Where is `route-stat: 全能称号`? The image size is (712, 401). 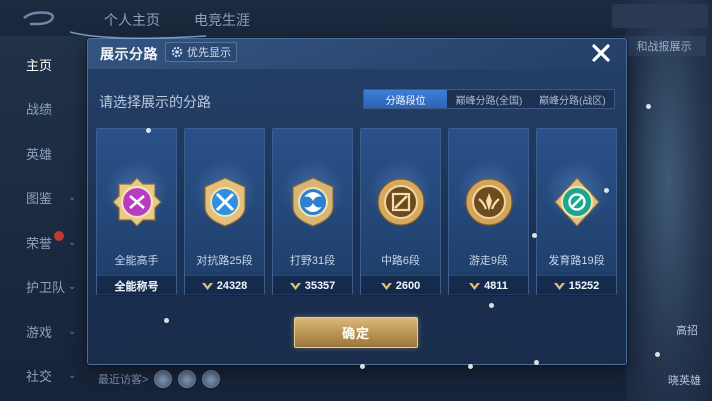
route-stat: 全能称号 is located at coordinates (136, 285).